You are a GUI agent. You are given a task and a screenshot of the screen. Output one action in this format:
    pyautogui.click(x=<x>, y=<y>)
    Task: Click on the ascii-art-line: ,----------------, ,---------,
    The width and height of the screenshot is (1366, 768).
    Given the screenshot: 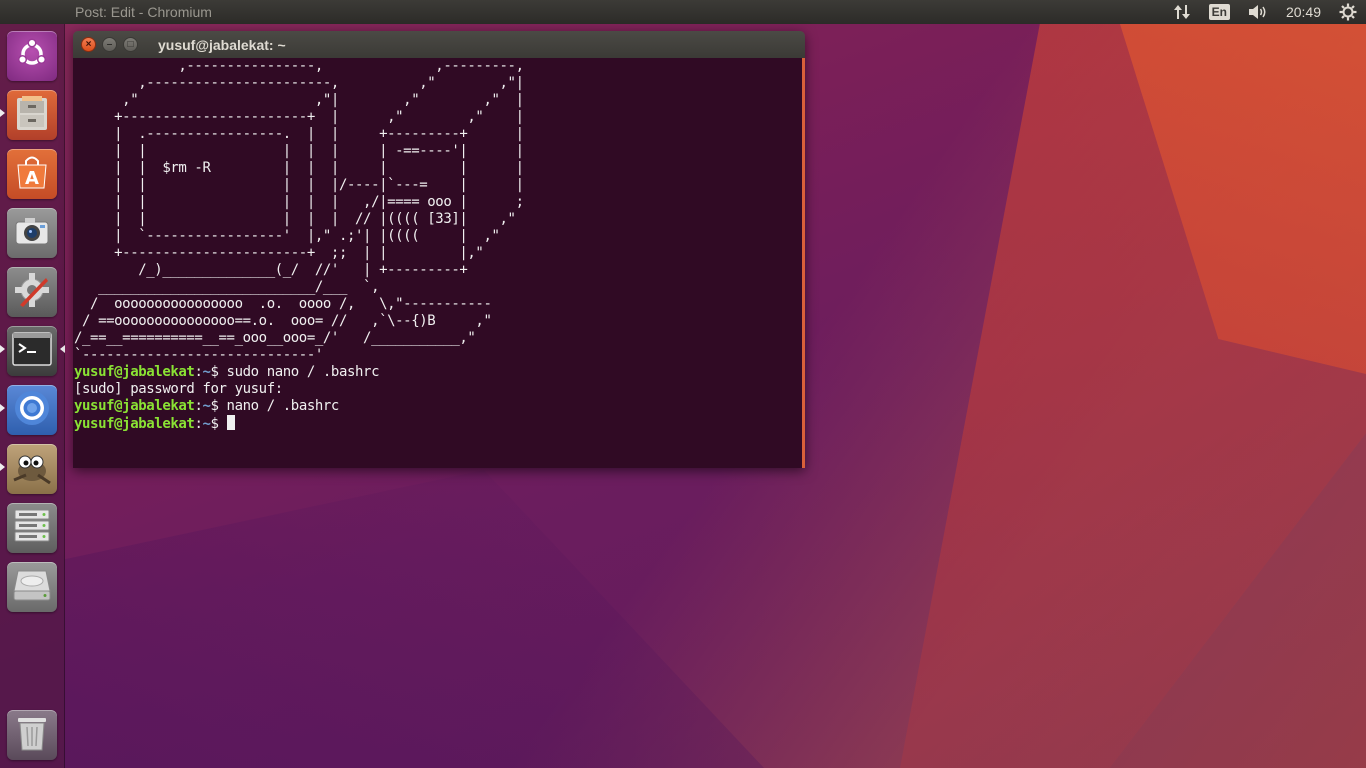 What is the action you would take?
    pyautogui.click(x=299, y=66)
    